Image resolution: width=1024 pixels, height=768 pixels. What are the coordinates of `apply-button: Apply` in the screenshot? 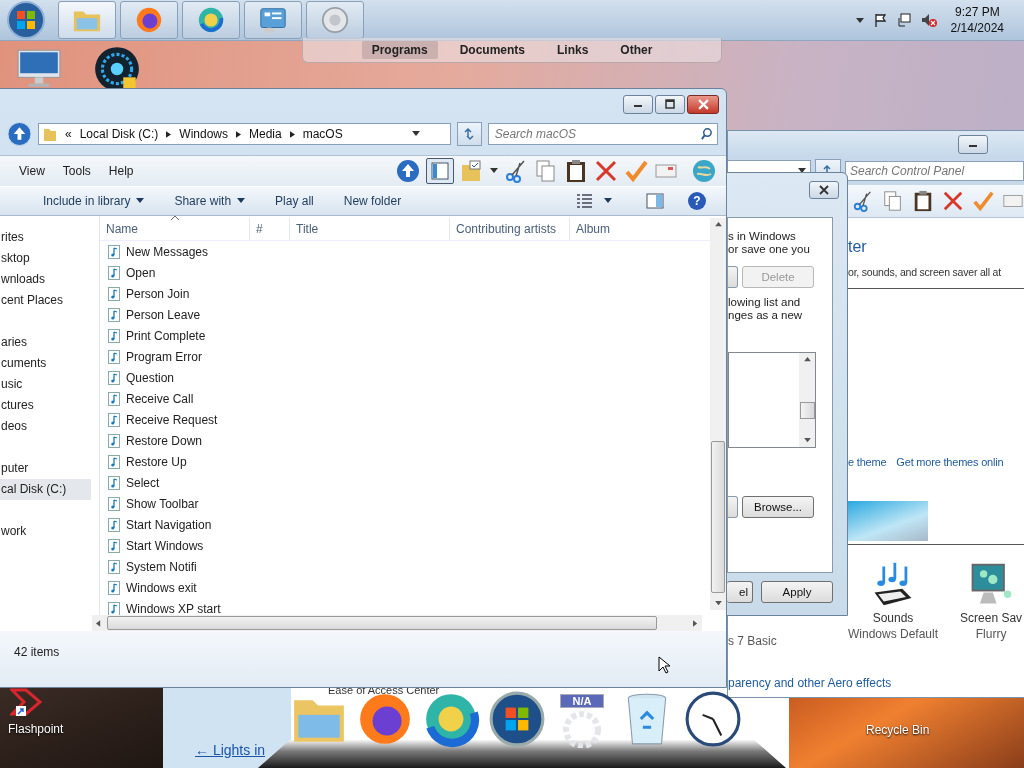 It's located at (797, 592).